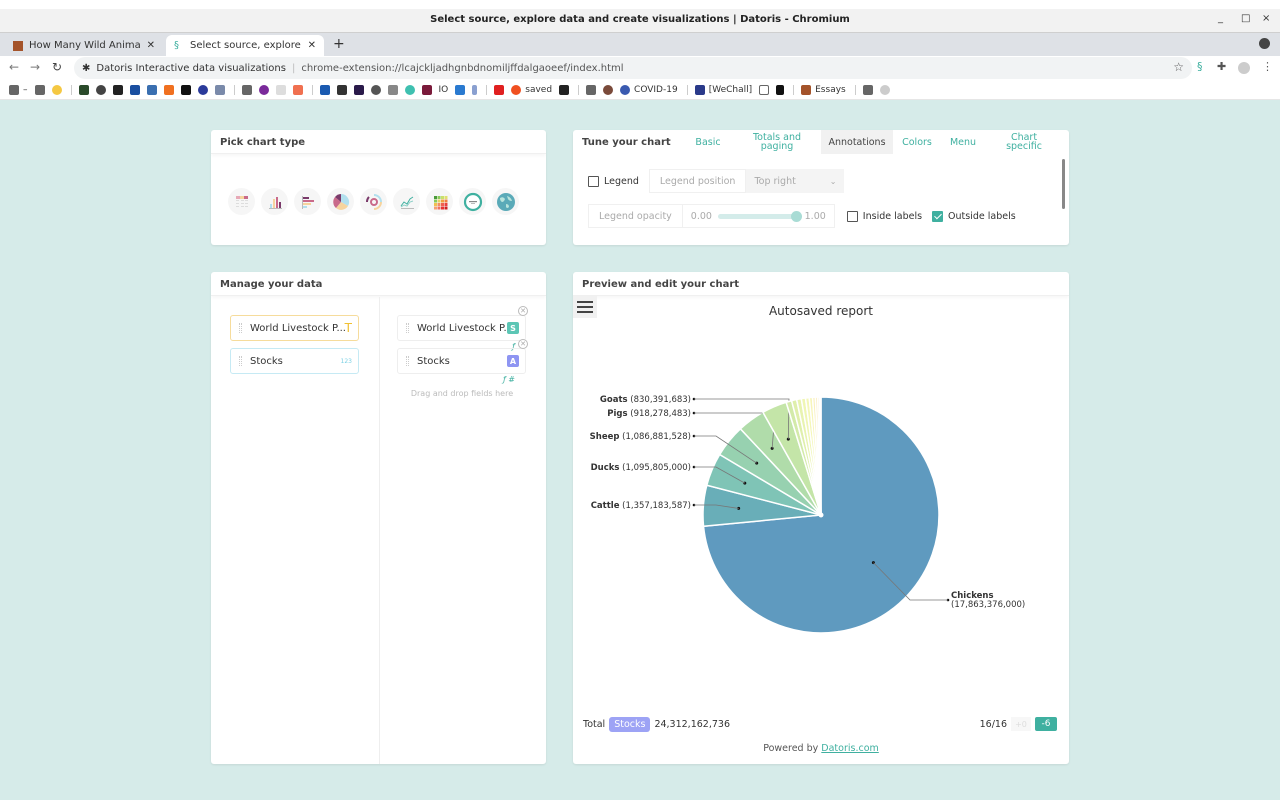  I want to click on bookmark-covid: COVID-19, so click(649, 89).